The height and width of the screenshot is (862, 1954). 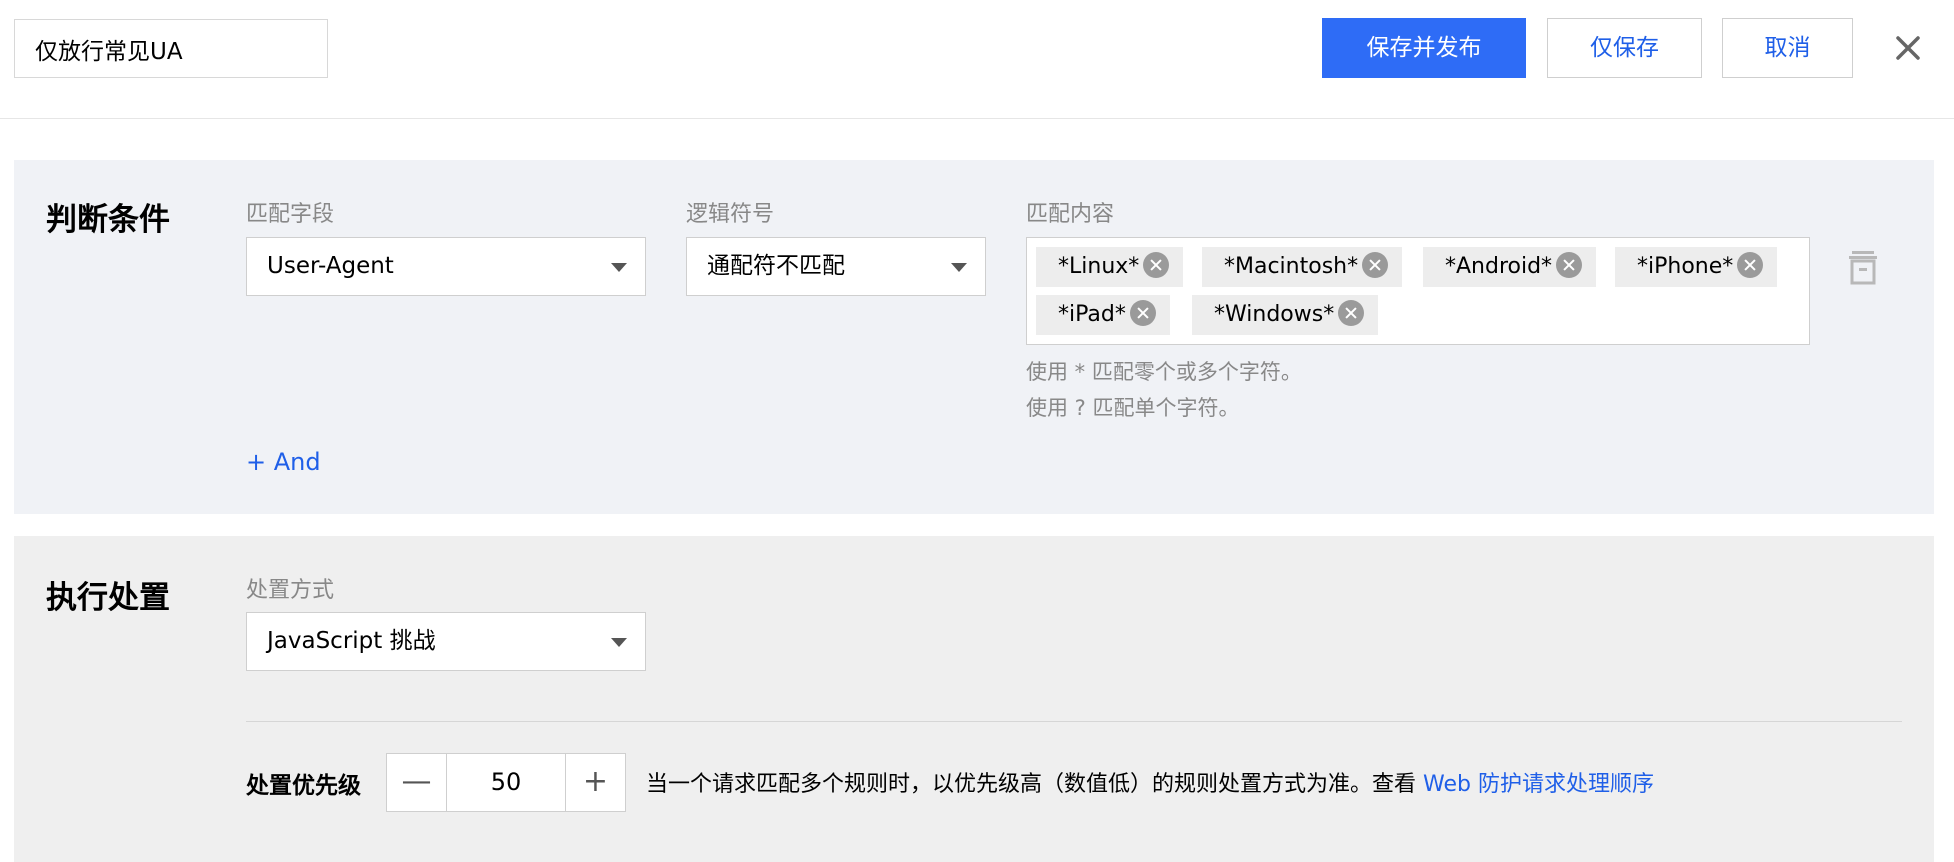 I want to click on priority-desc-text: 当一个请求匹配多个规则时，以优先级高（数值低）的规则处置方式为准。查看, so click(x=1031, y=784).